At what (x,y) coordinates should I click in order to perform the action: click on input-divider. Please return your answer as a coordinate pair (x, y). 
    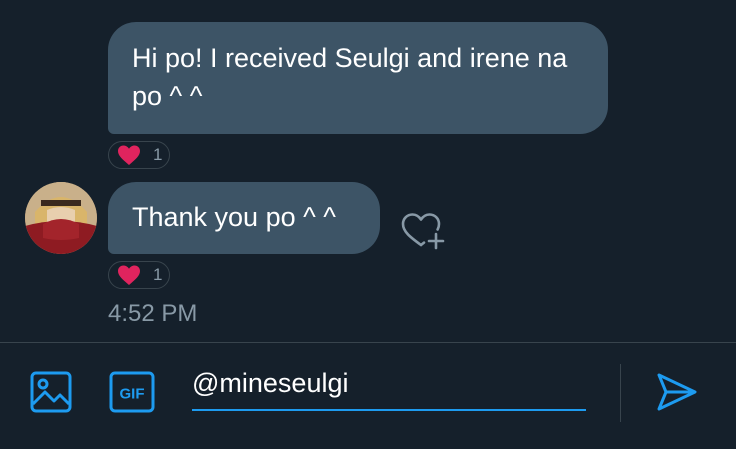
    Looking at the image, I should click on (620, 393).